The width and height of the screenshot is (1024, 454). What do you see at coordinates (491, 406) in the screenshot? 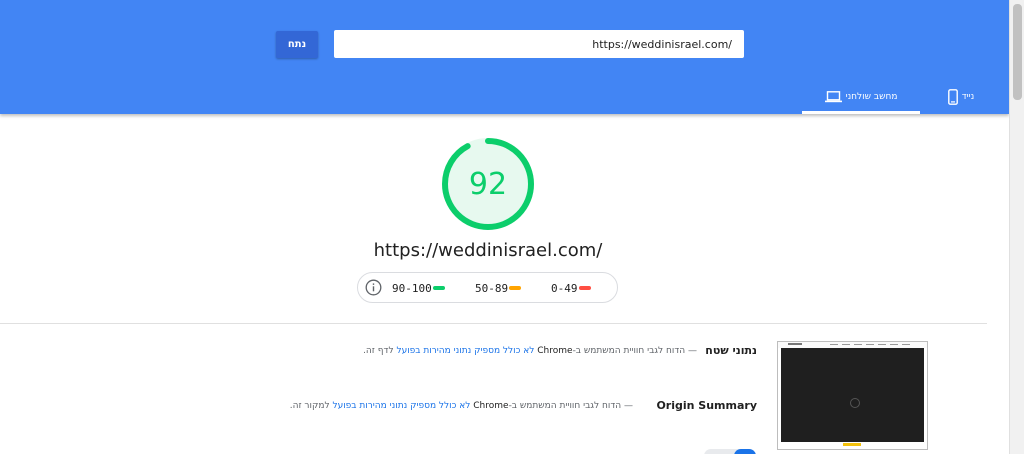
I see `origin-summary-chrome: Chrome` at bounding box center [491, 406].